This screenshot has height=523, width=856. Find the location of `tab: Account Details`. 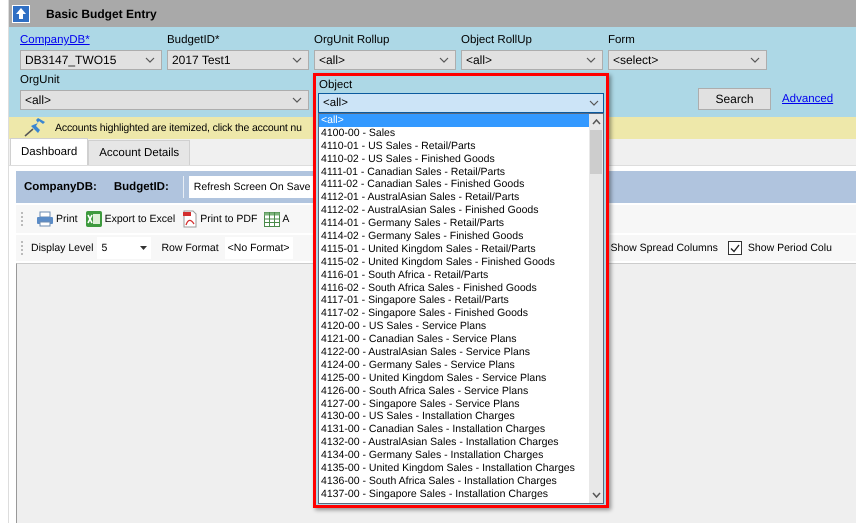

tab: Account Details is located at coordinates (139, 152).